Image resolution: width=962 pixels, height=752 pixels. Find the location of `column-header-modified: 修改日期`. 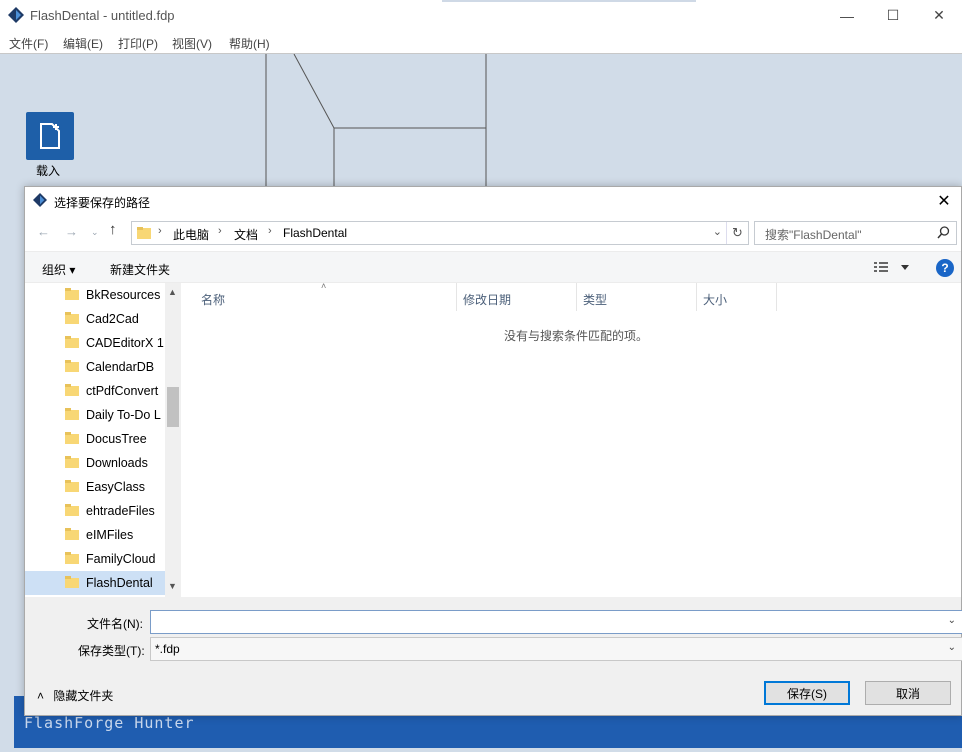

column-header-modified: 修改日期 is located at coordinates (517, 297).